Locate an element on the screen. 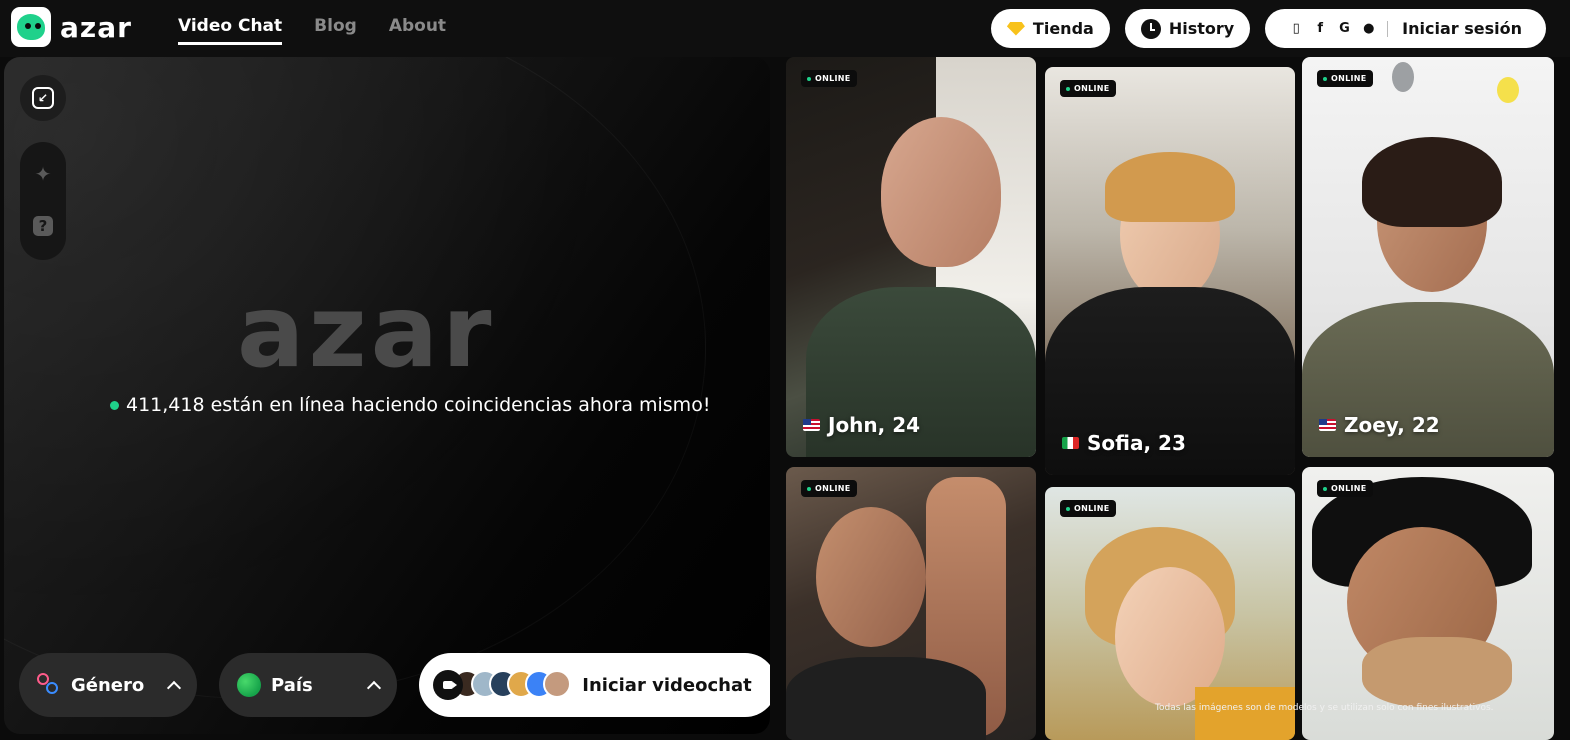 This screenshot has height=740, width=1570. profile-card: ONLINE Zoey, 22 is located at coordinates (1428, 257).